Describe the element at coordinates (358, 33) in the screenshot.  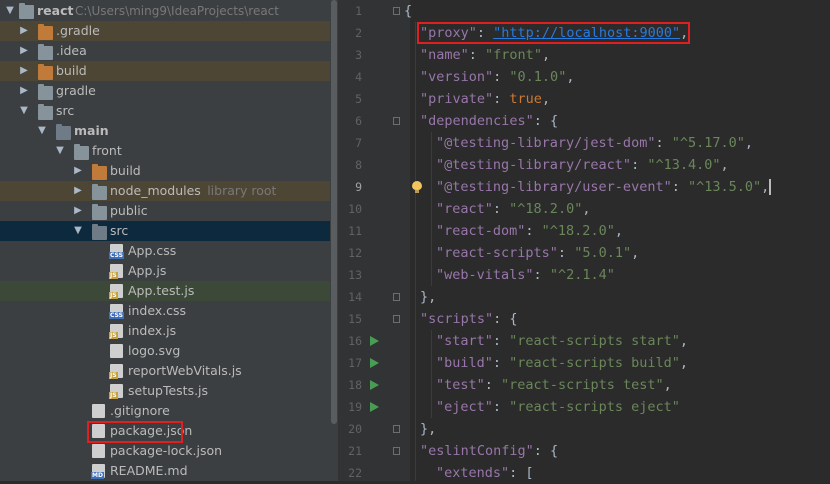
I see `line-number: 2` at that location.